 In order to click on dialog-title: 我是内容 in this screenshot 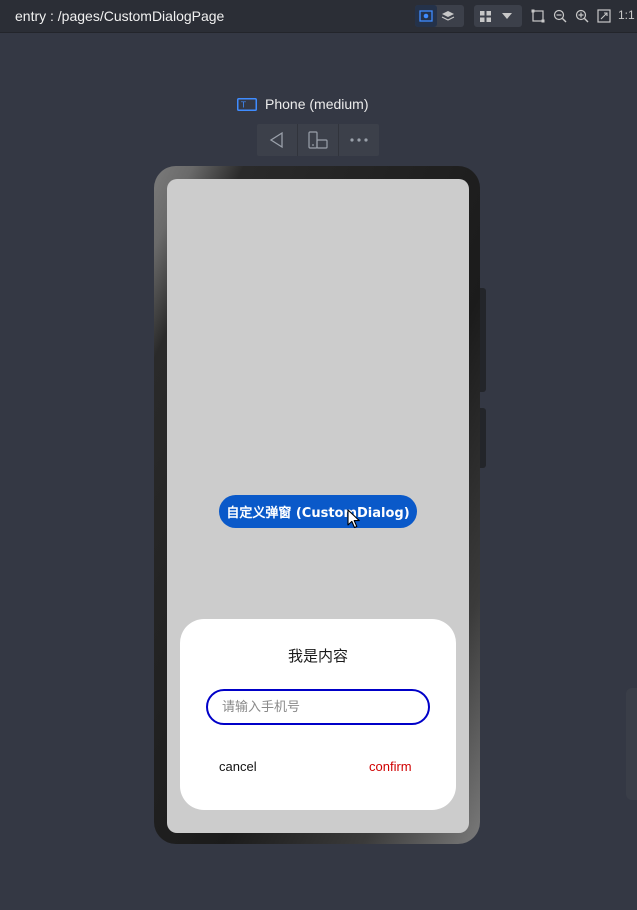, I will do `click(317, 656)`.